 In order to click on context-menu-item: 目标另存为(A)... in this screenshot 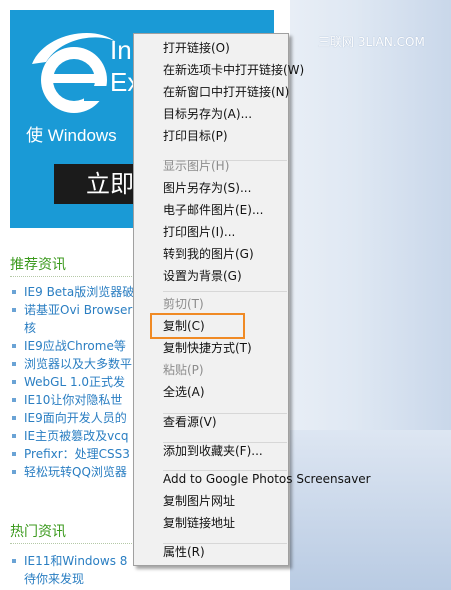, I will do `click(207, 114)`.